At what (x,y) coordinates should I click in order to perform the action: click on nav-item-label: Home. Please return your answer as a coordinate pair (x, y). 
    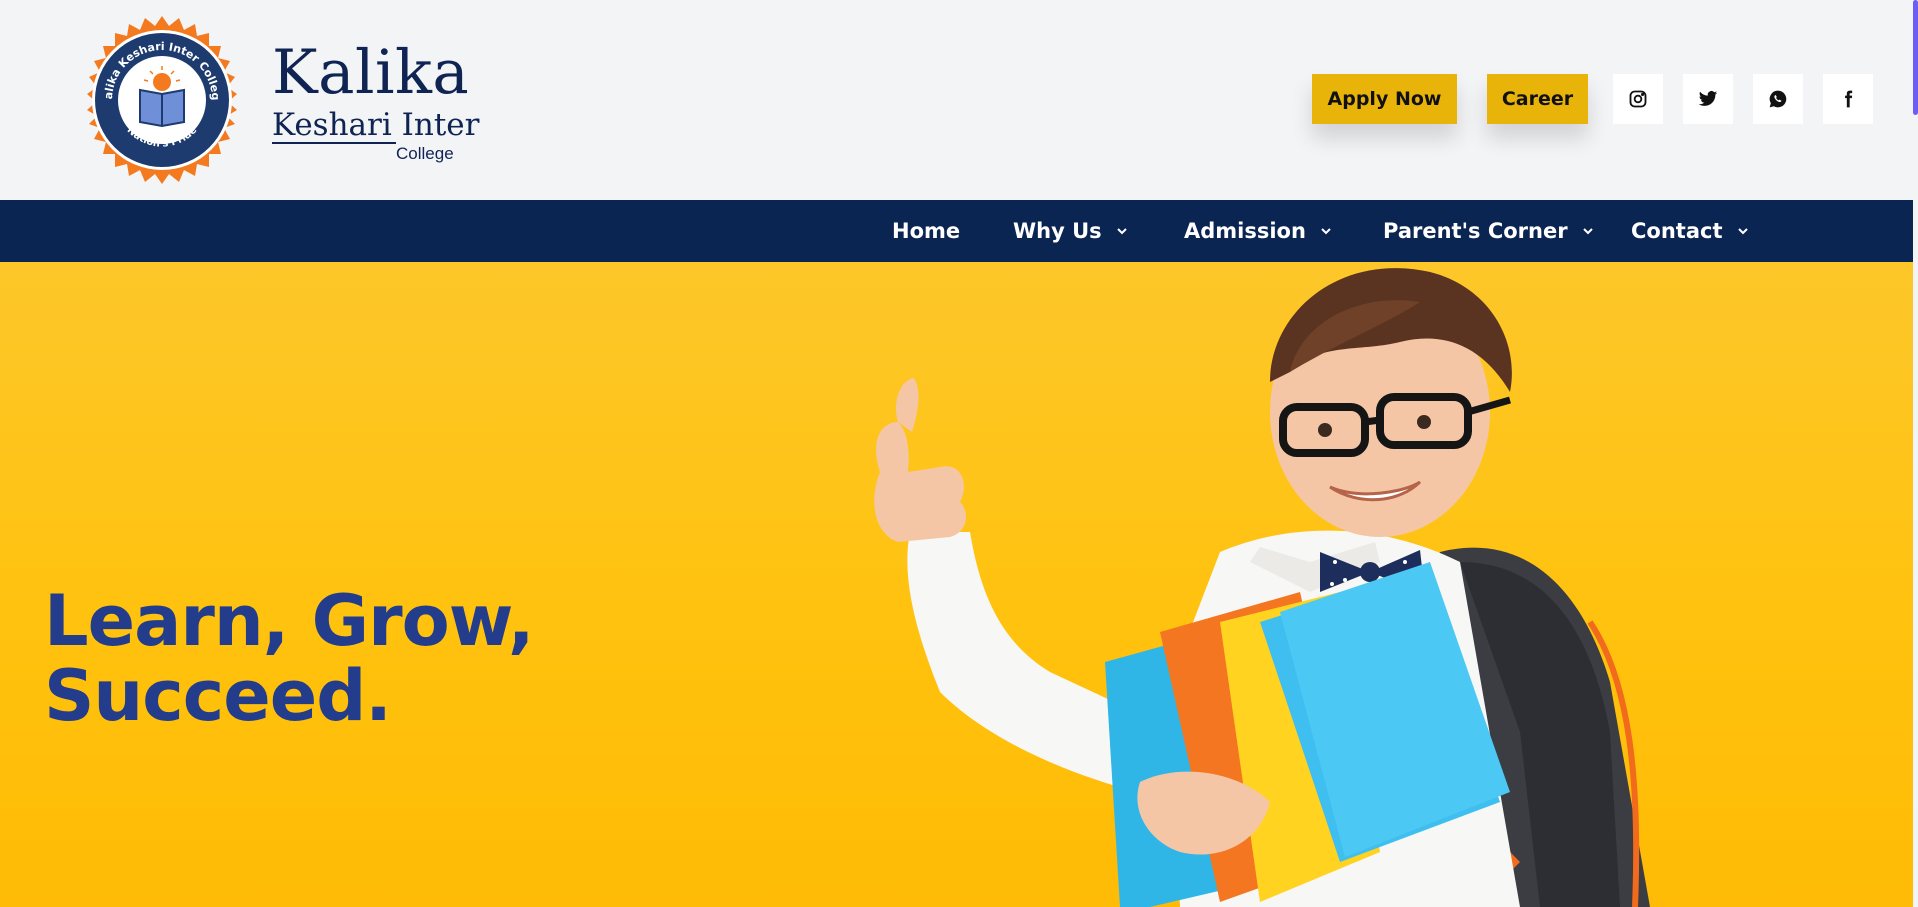
    Looking at the image, I should click on (926, 231).